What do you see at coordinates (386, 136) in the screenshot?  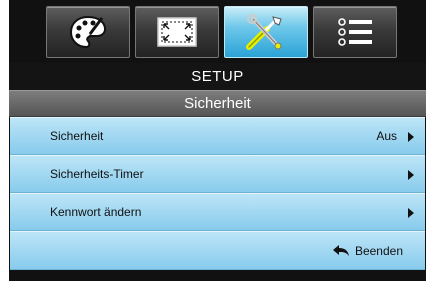 I see `menu-item-value: Aus` at bounding box center [386, 136].